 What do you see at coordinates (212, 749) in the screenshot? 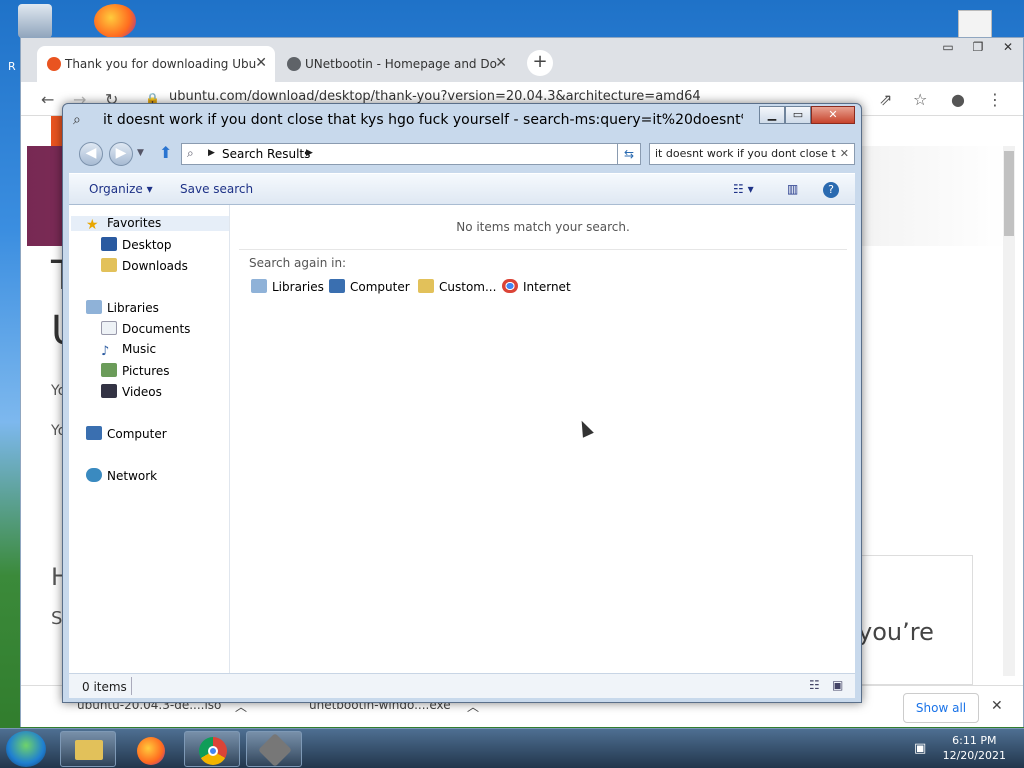
I see `taskbar-chrome` at bounding box center [212, 749].